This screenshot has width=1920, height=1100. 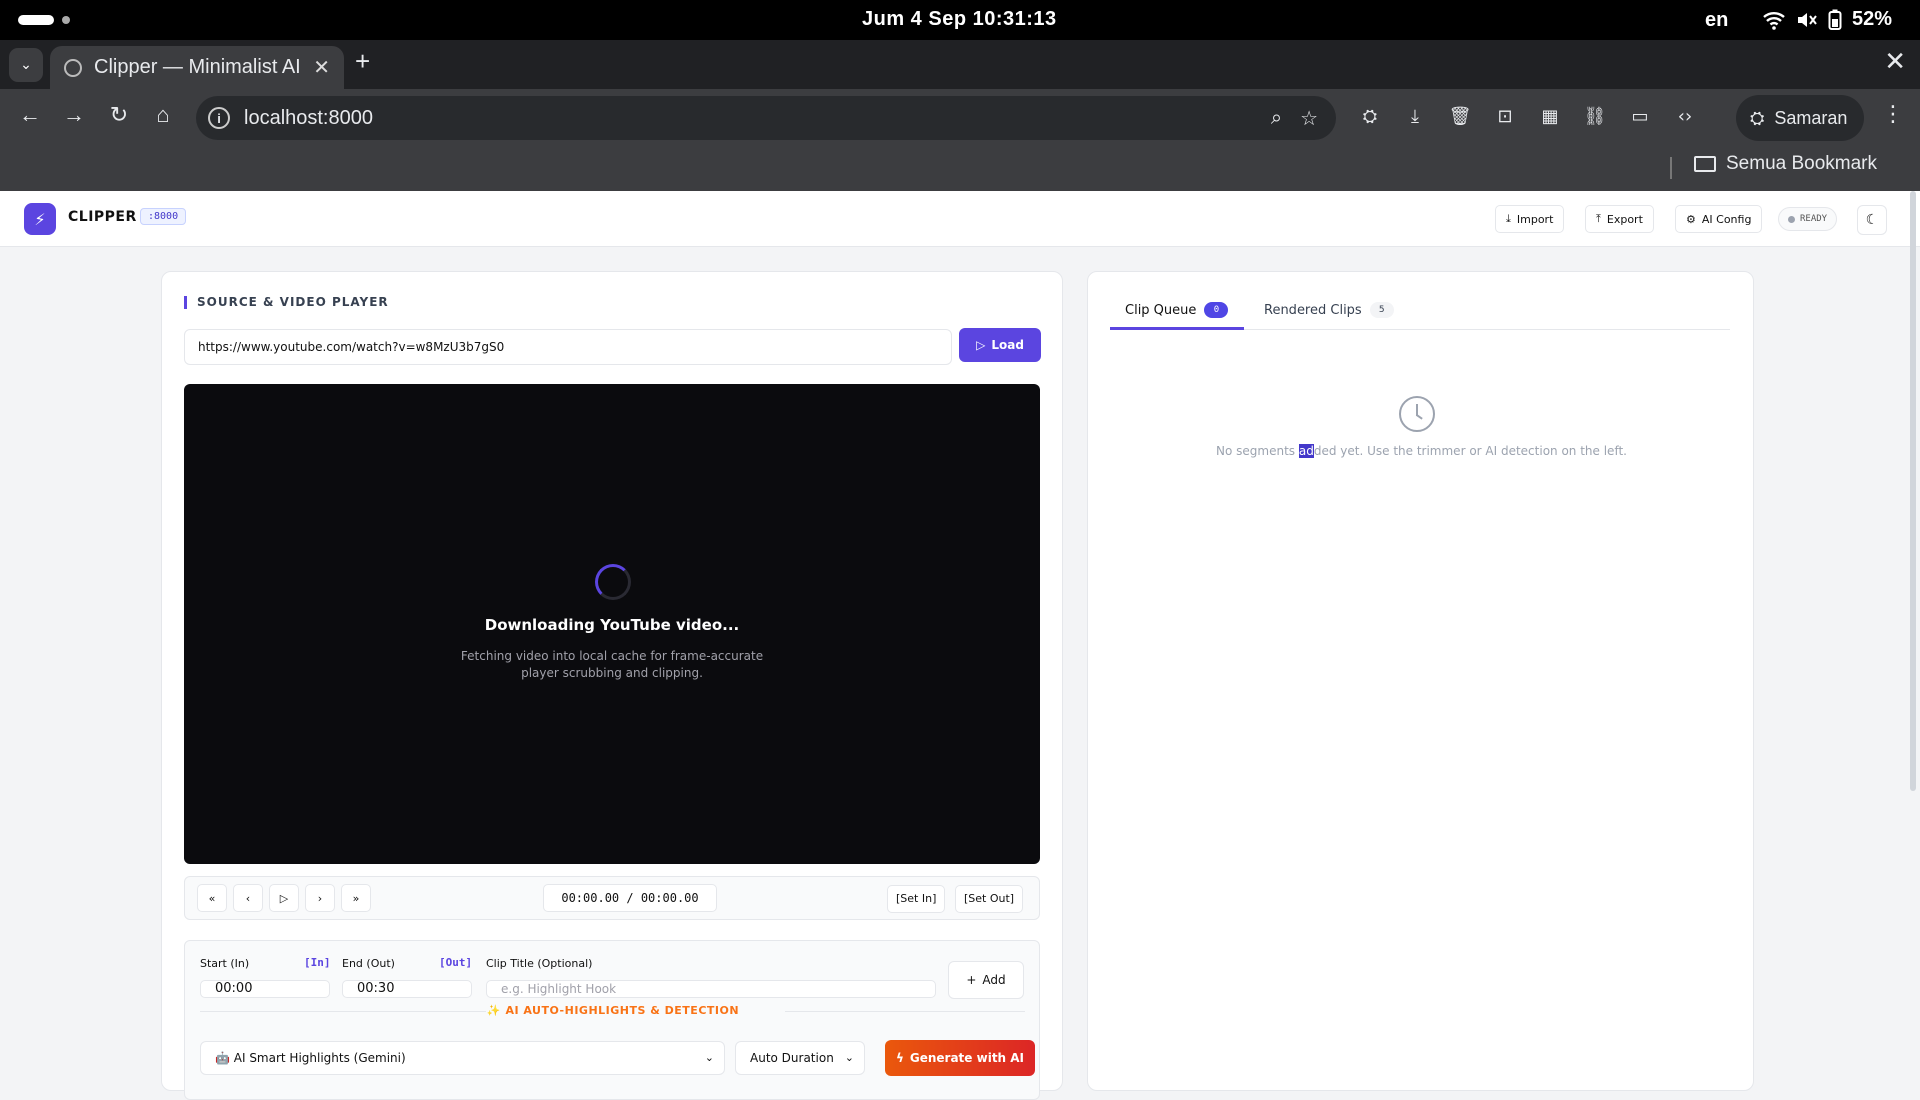 I want to click on os-status-bar: Jum 4 Sep 10:31:13 en 52%, so click(x=960, y=20).